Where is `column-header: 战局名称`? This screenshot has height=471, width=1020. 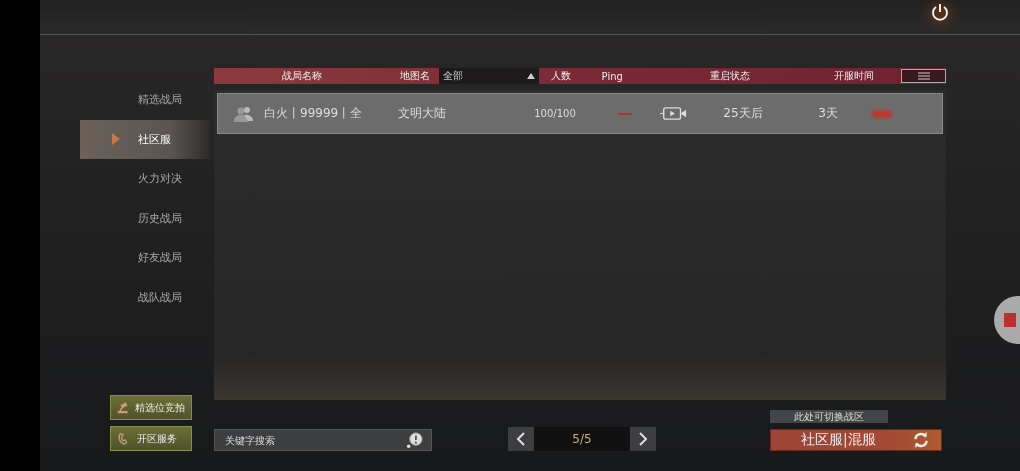 column-header: 战局名称 is located at coordinates (302, 76).